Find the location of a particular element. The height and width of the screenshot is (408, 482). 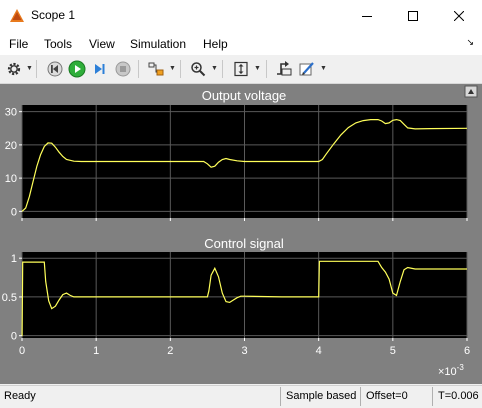

style-dropdown-icon: ▼ is located at coordinates (323, 68).